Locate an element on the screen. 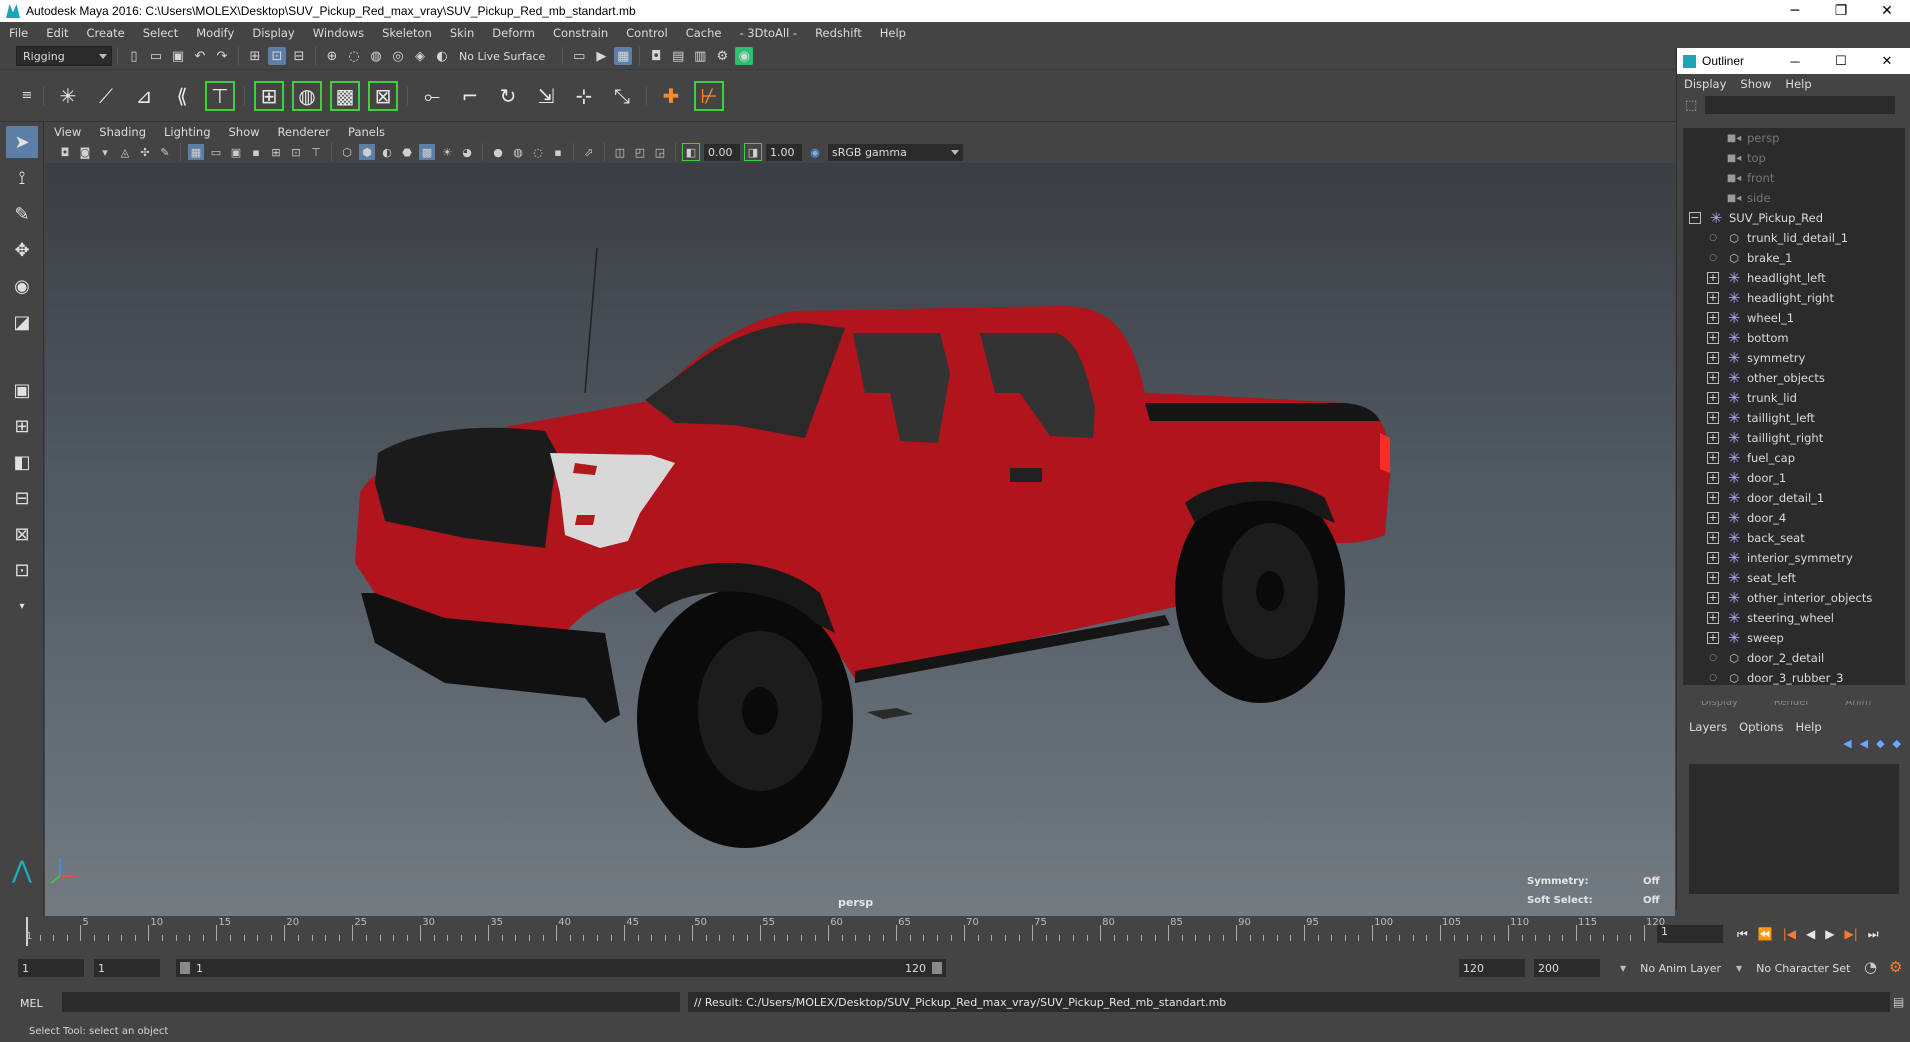  paint-select-icon: ✎ is located at coordinates (22, 214).